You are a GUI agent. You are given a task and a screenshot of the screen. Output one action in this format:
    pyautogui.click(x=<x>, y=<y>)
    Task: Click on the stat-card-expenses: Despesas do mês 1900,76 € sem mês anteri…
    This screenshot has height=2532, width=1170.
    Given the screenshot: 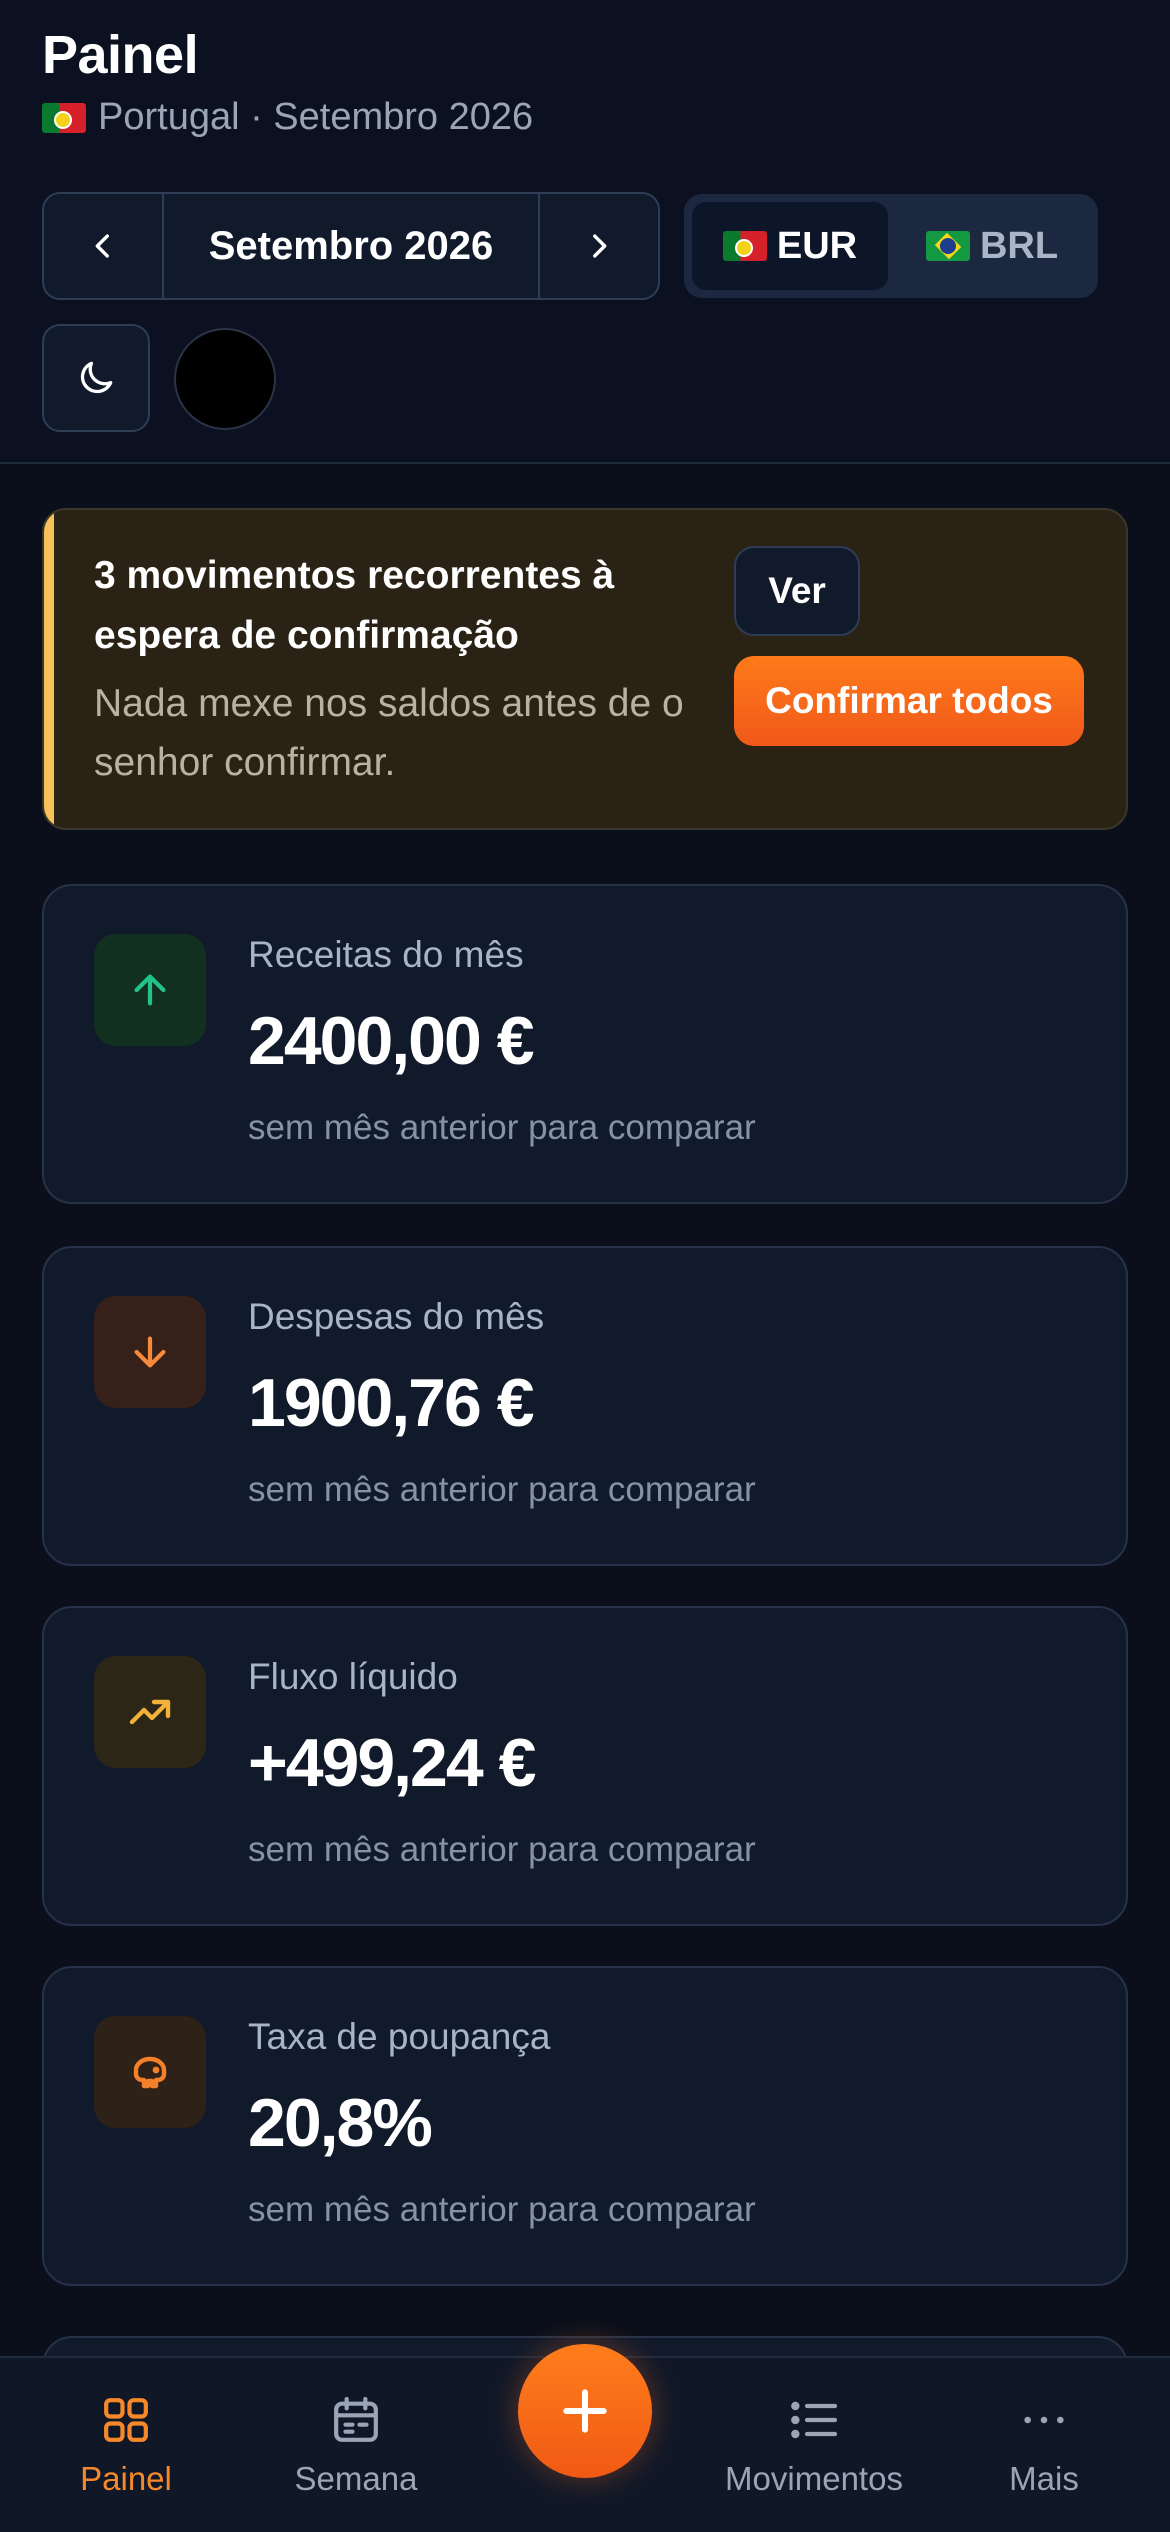 What is the action you would take?
    pyautogui.click(x=585, y=1406)
    